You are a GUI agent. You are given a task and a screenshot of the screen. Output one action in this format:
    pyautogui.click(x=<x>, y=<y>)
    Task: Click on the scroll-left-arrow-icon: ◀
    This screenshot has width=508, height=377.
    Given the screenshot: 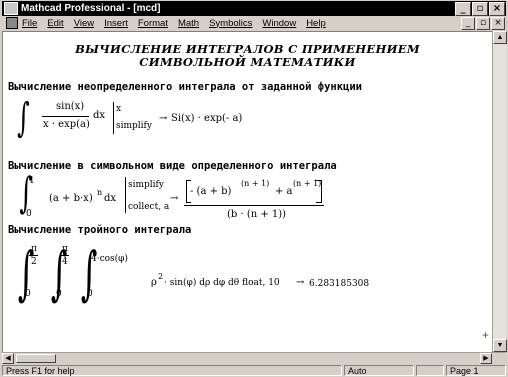 What is the action you would take?
    pyautogui.click(x=8, y=358)
    